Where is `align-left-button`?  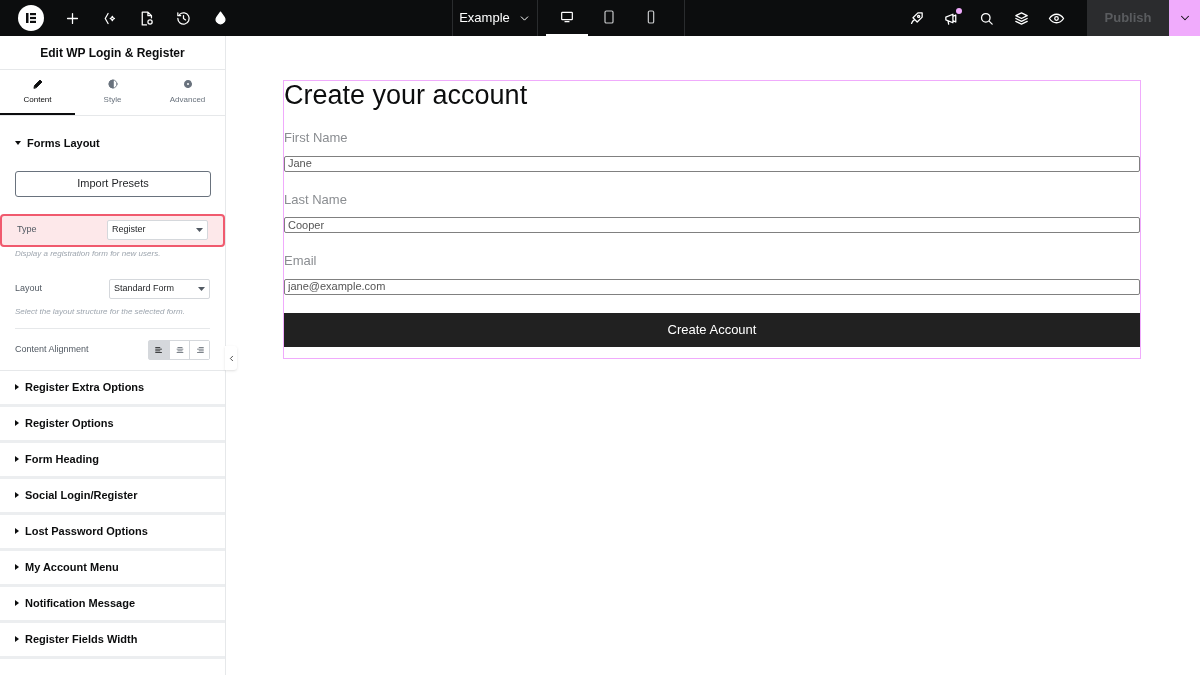 align-left-button is located at coordinates (159, 349).